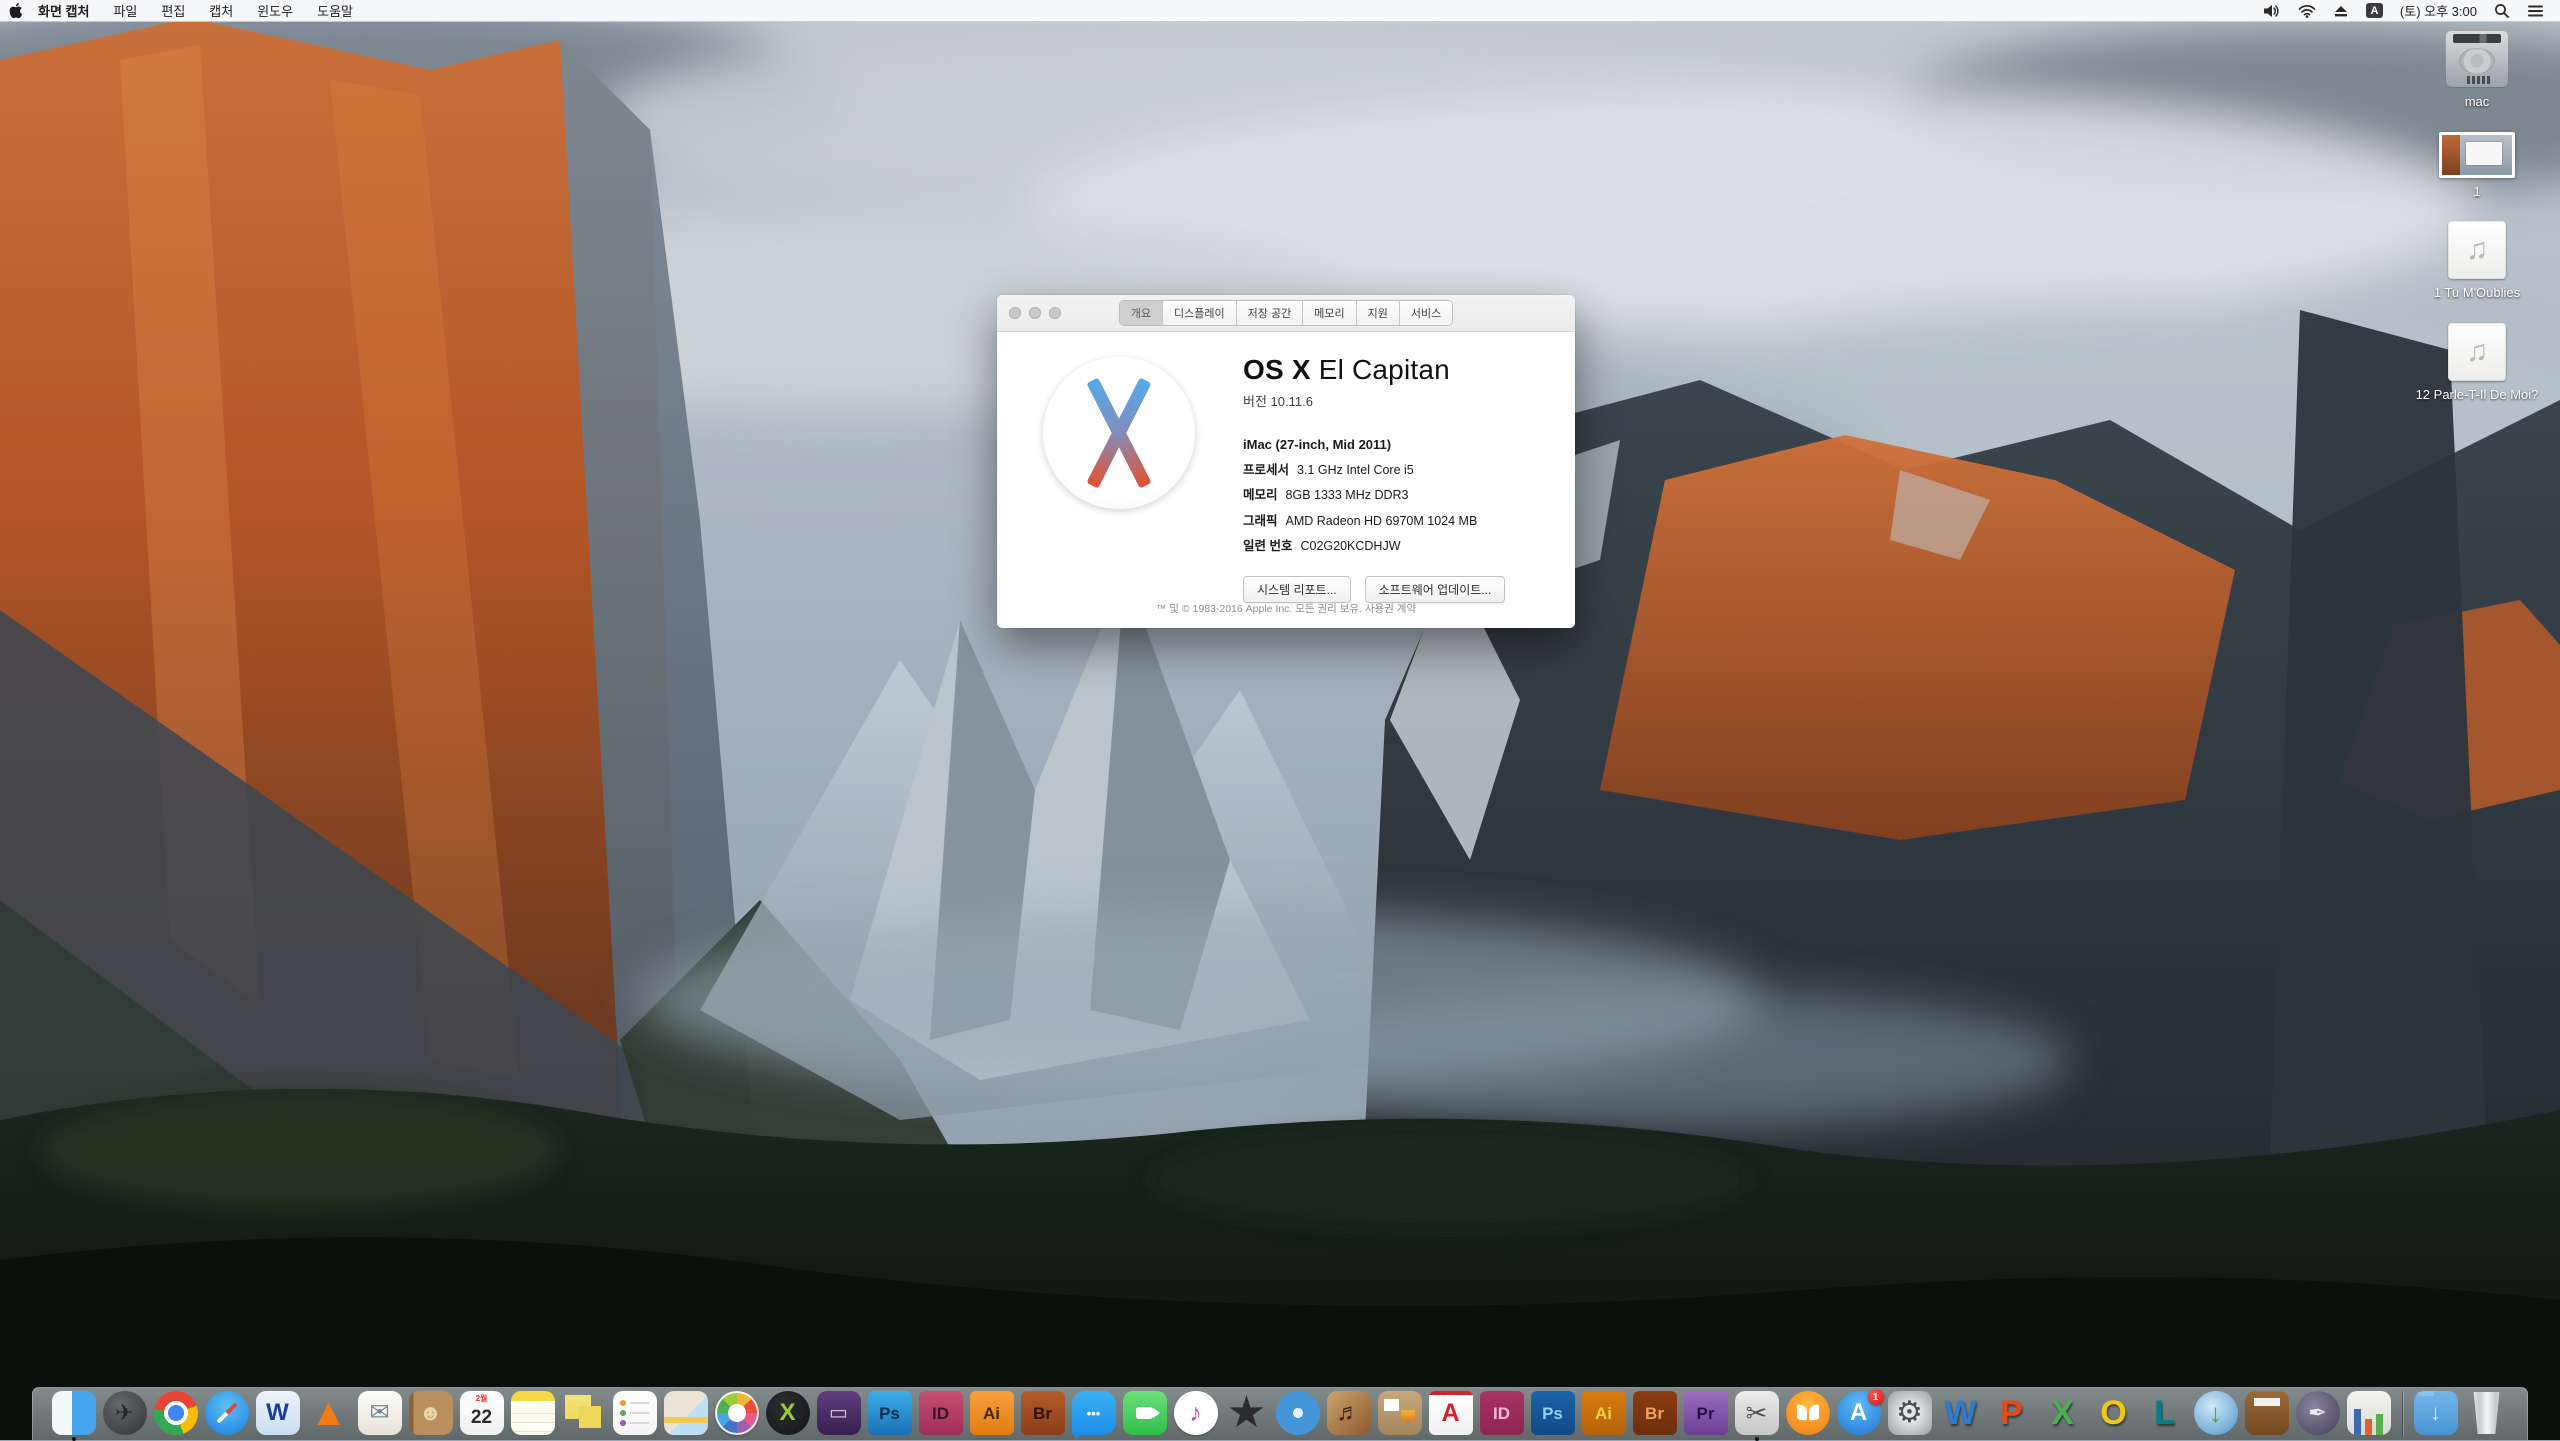  I want to click on tab-support: 지원, so click(1378, 313).